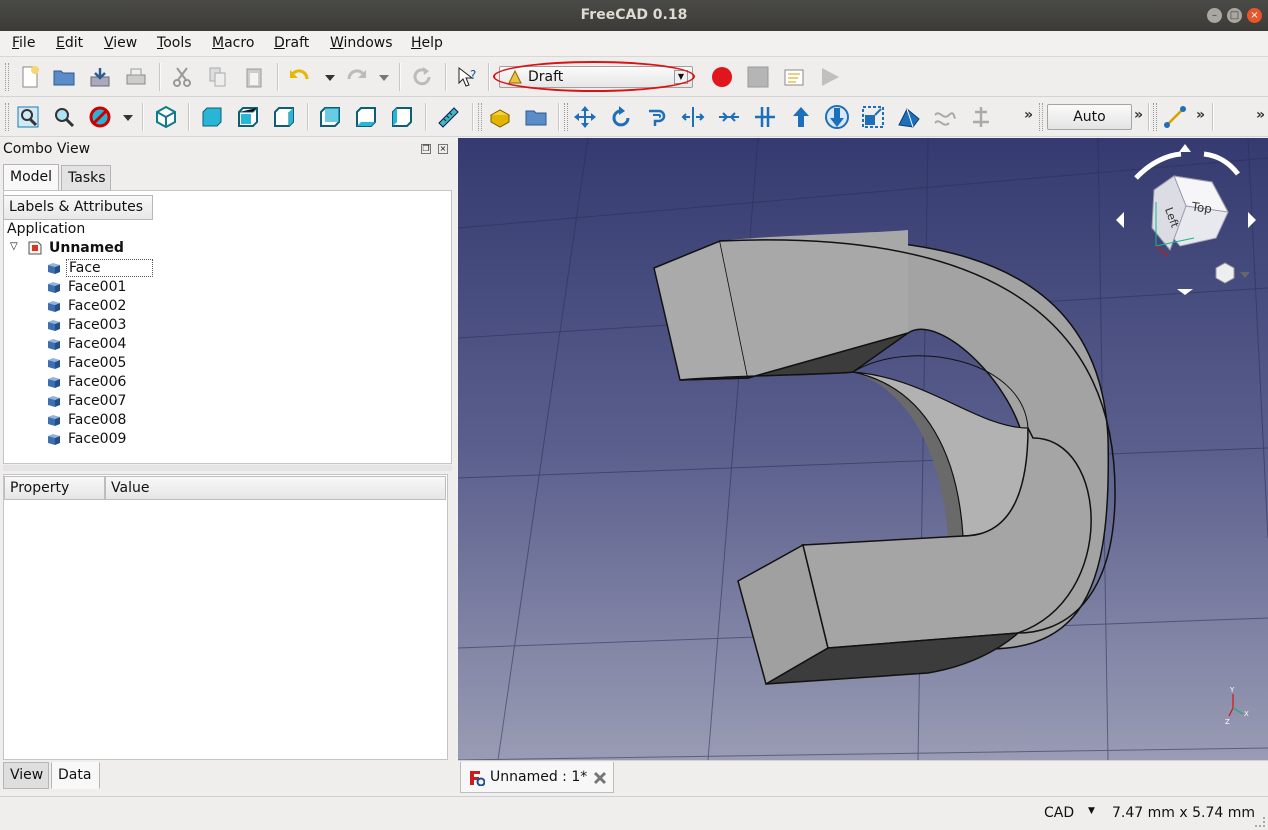 This screenshot has width=1268, height=830. I want to click on nav-left-arrow-icon, so click(1120, 220).